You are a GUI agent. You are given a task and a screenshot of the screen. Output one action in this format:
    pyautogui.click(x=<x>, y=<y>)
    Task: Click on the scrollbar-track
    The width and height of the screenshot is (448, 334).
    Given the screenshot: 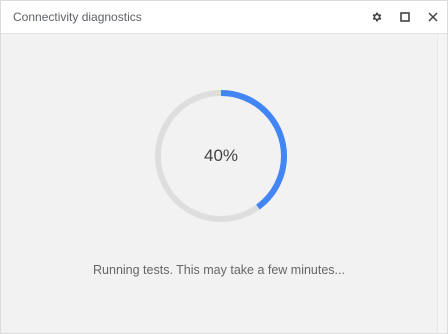 What is the action you would take?
    pyautogui.click(x=442, y=183)
    